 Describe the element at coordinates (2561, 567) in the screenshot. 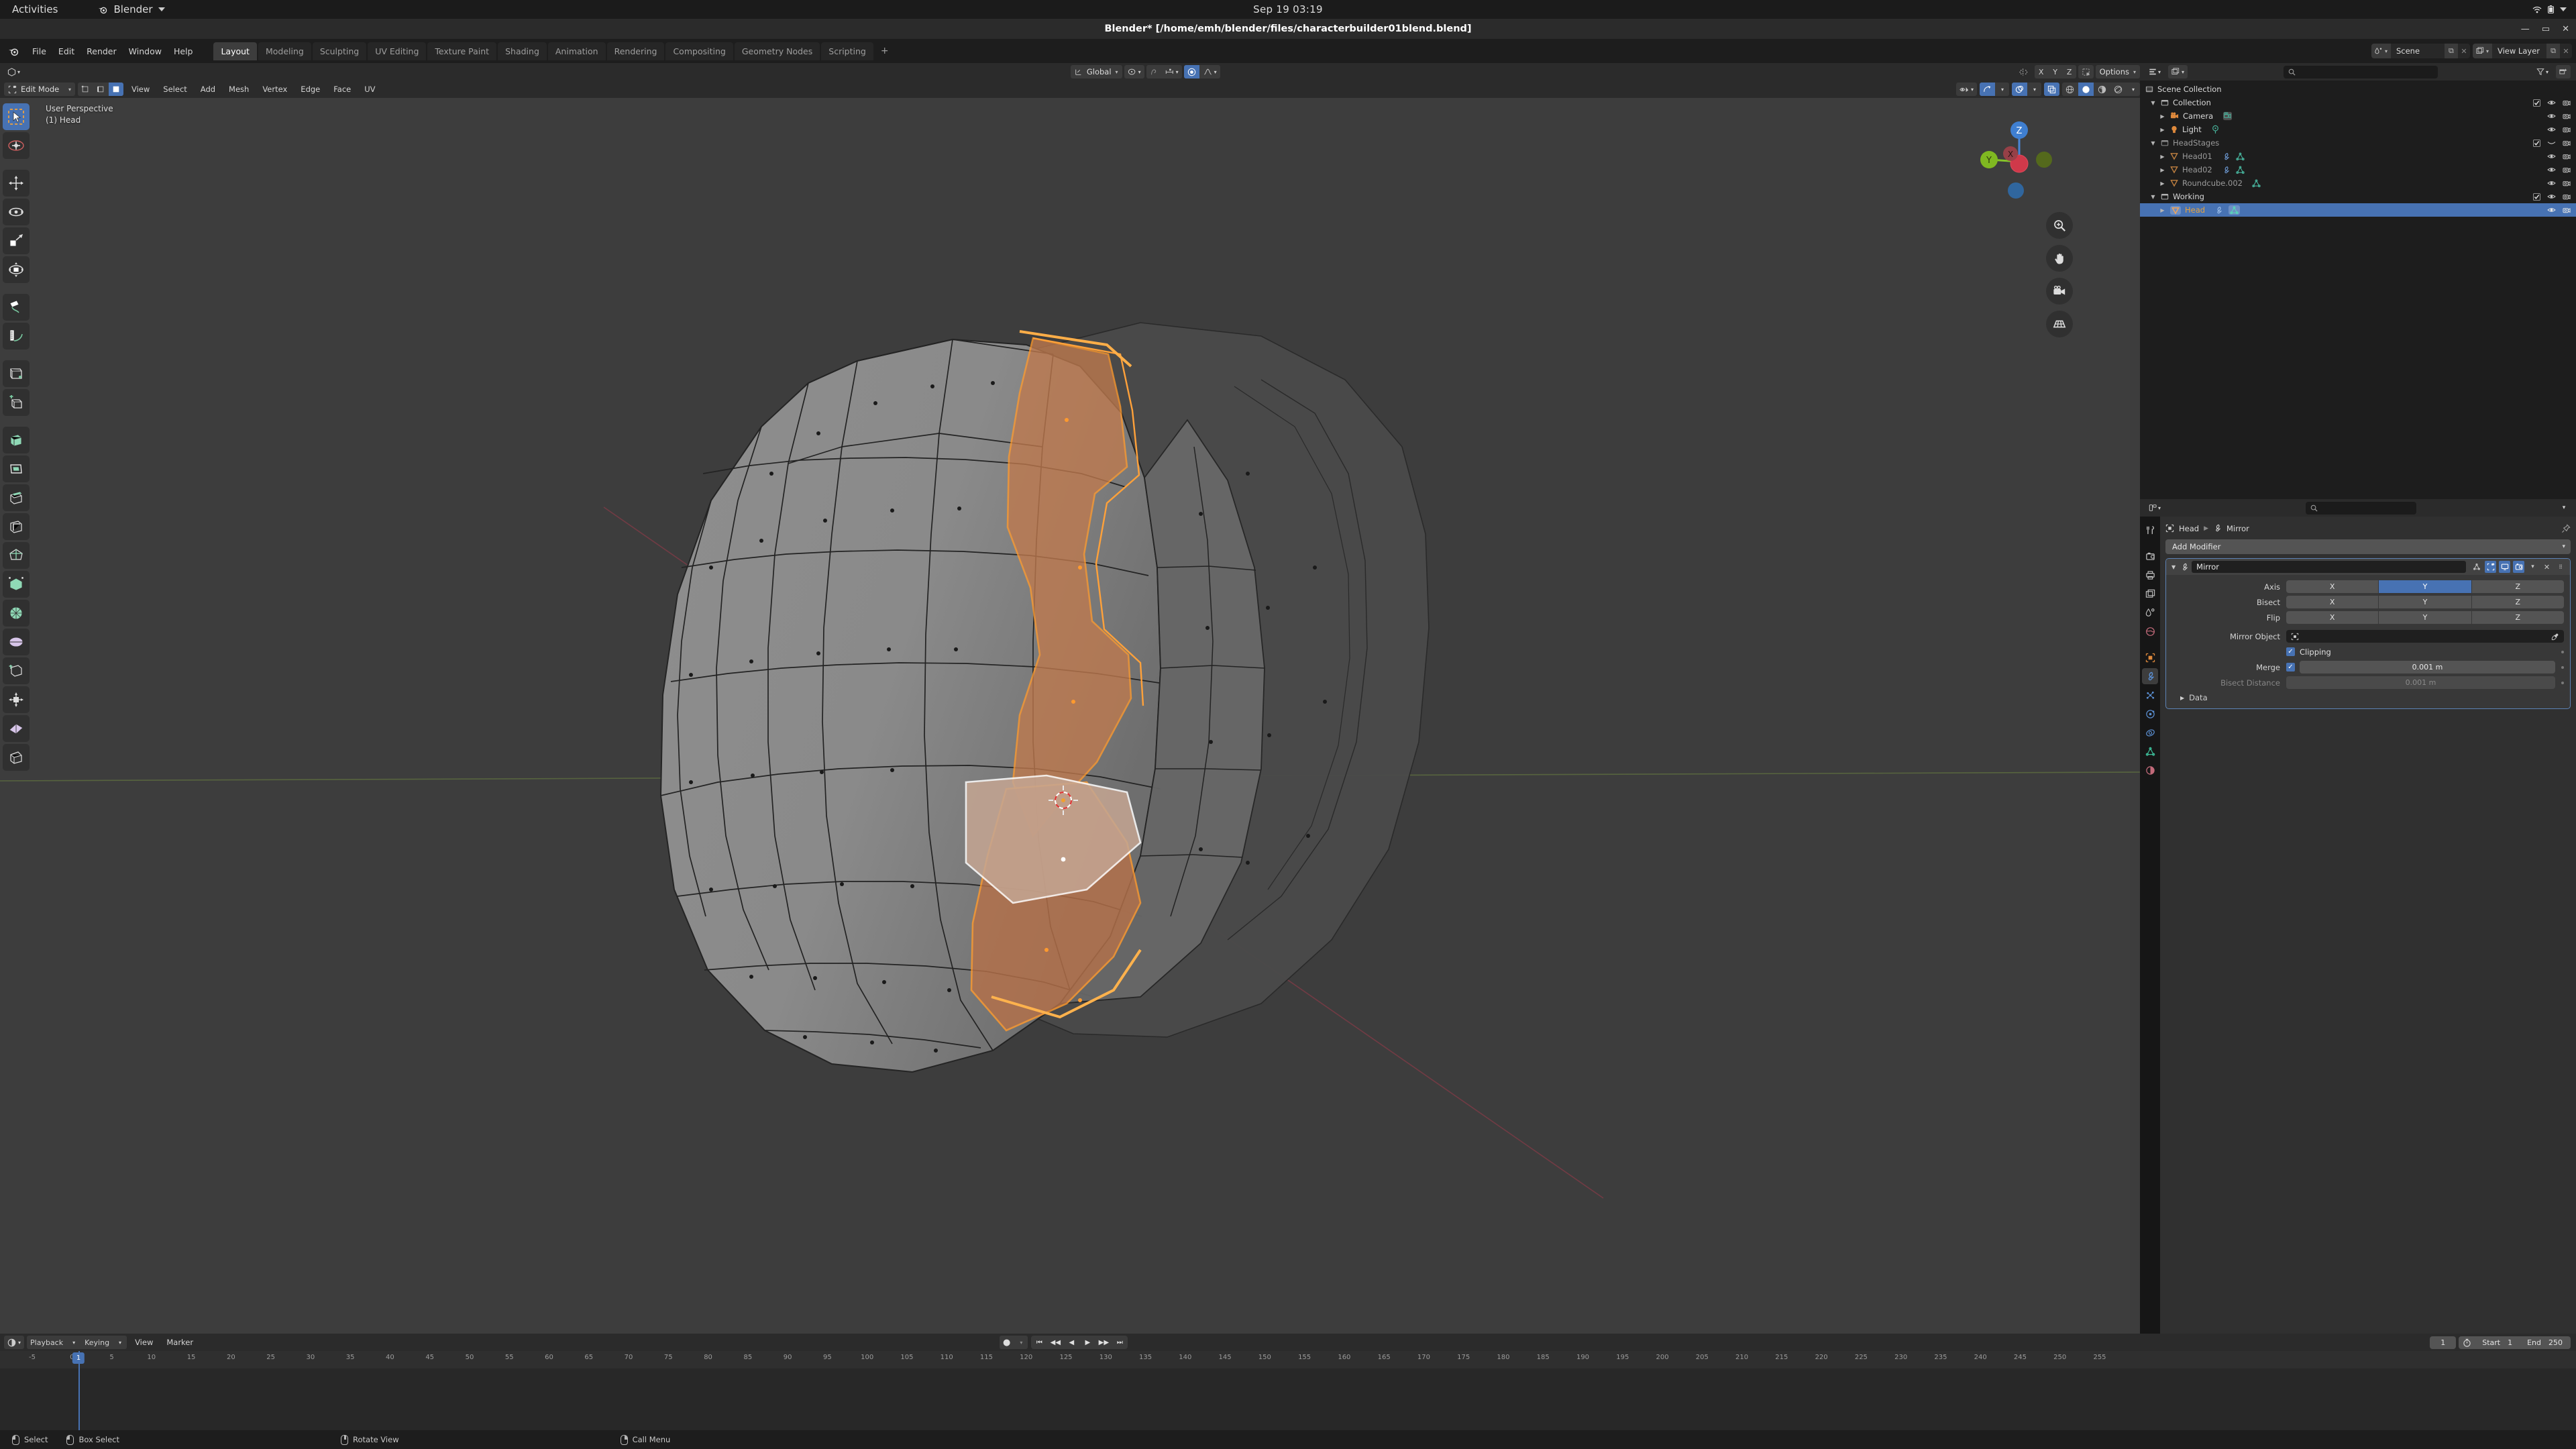

I see `modifier-drag-handle-icon: ⠿` at that location.